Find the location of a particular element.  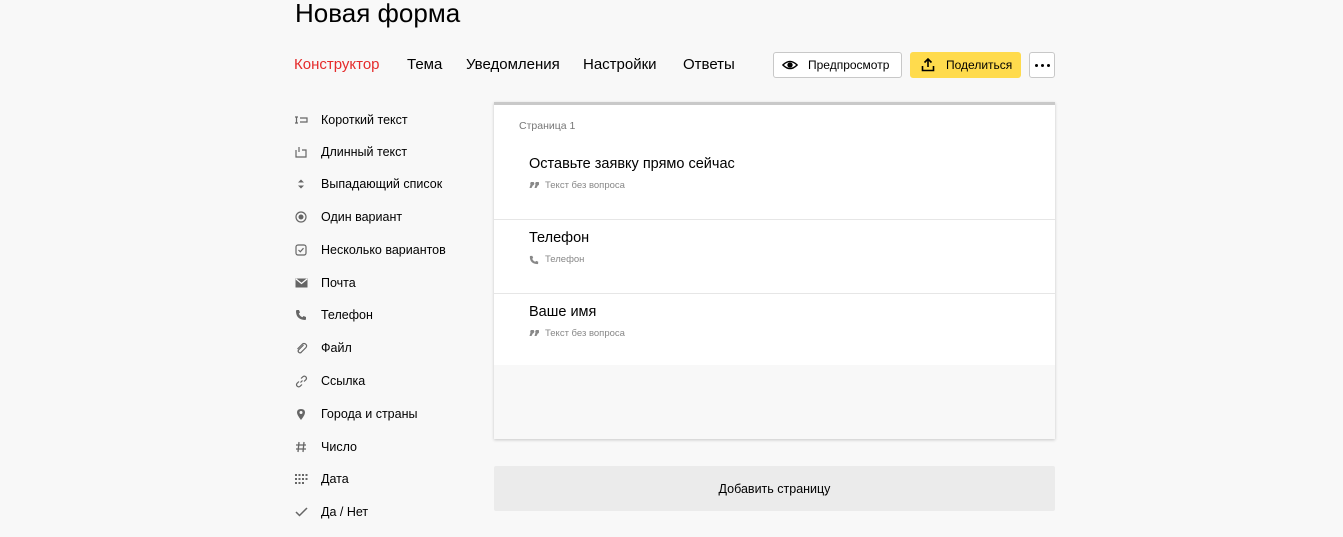

page-title: Новая форма is located at coordinates (378, 14).